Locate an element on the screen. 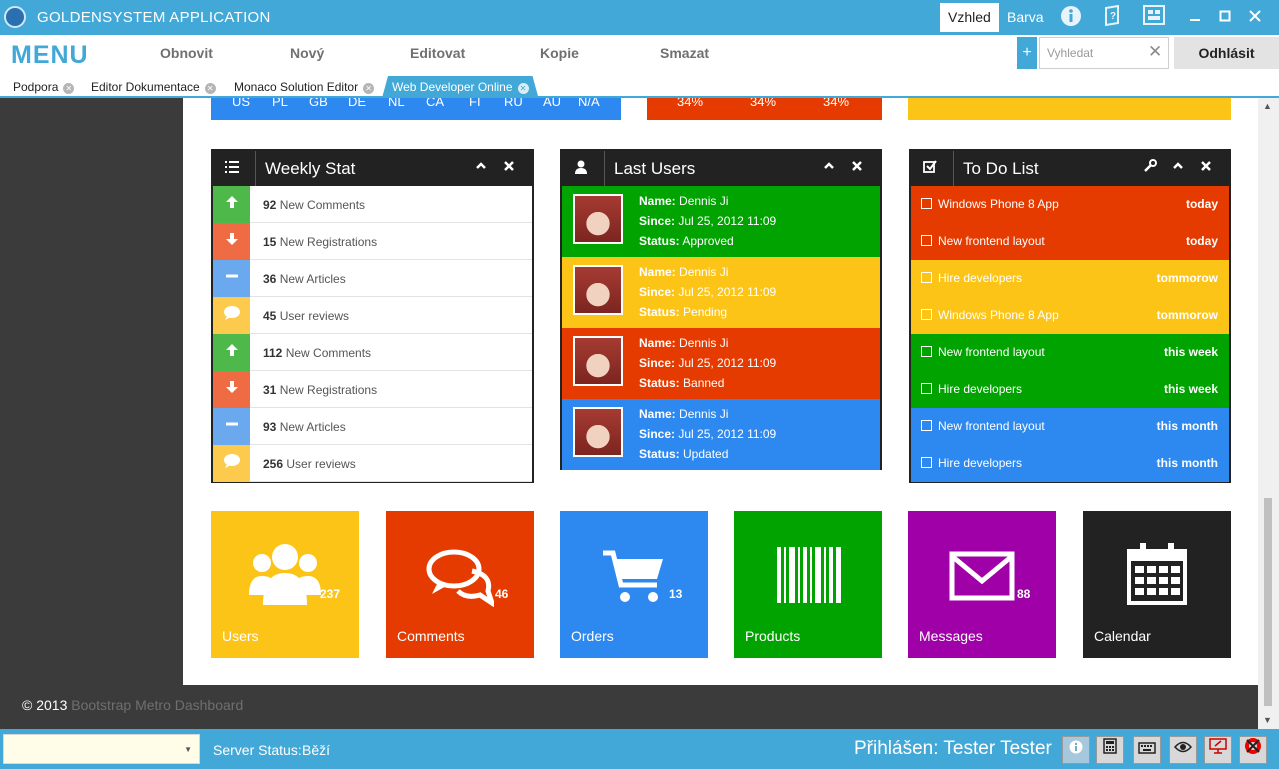  stat-text: 112 New Comments is located at coordinates (317, 353).